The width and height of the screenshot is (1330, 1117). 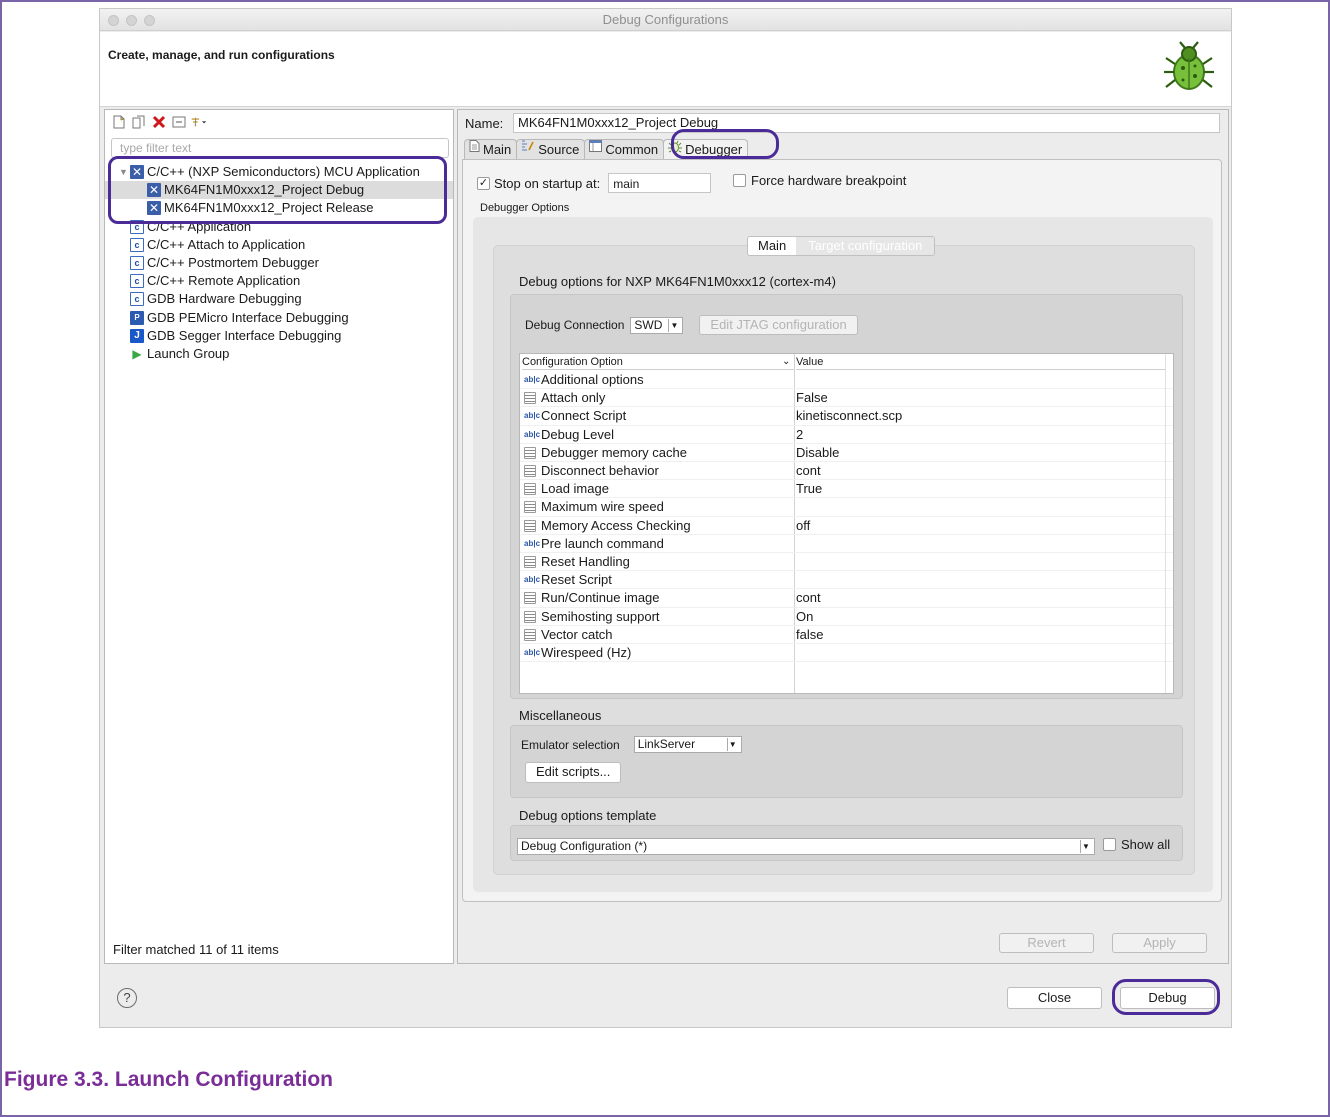 What do you see at coordinates (865, 246) in the screenshot?
I see `subtab-target-configuration: Target configuration` at bounding box center [865, 246].